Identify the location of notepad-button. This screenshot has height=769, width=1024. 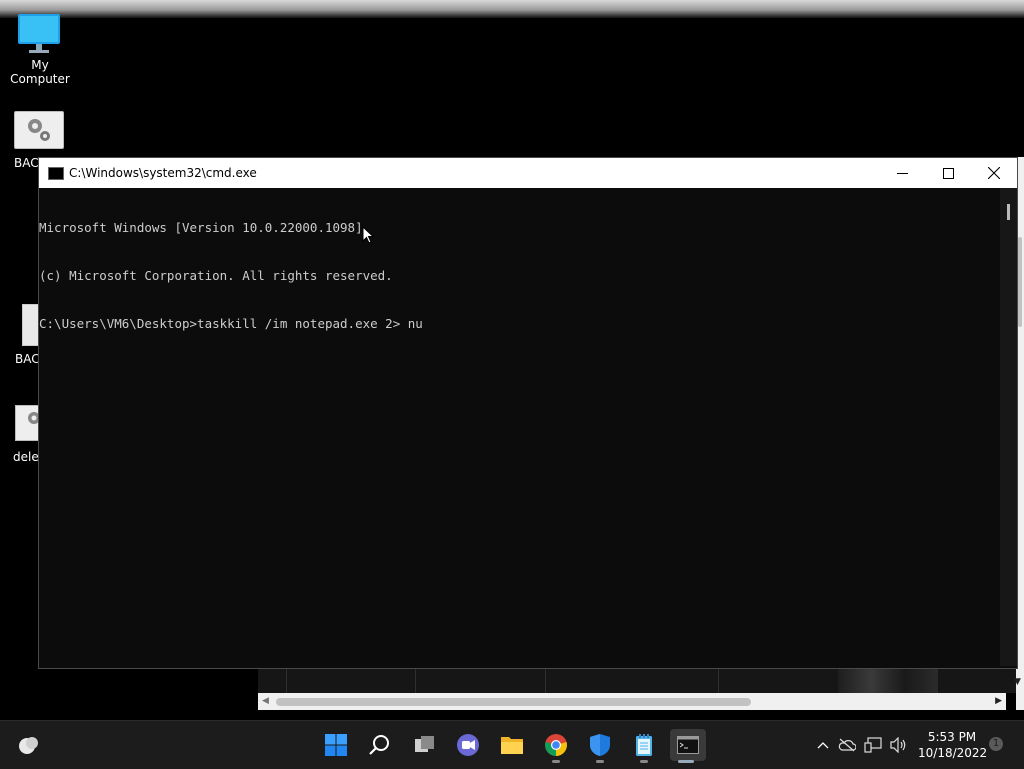
(644, 746).